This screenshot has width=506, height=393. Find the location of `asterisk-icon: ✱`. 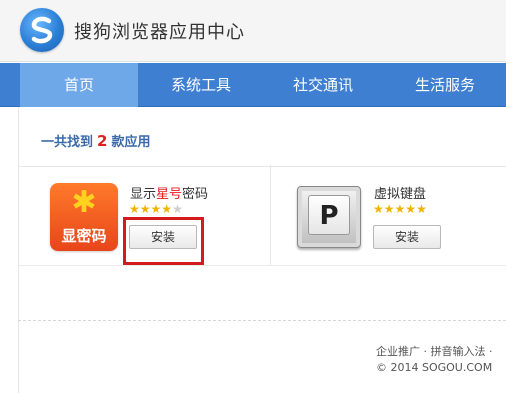

asterisk-icon: ✱ is located at coordinates (84, 202).